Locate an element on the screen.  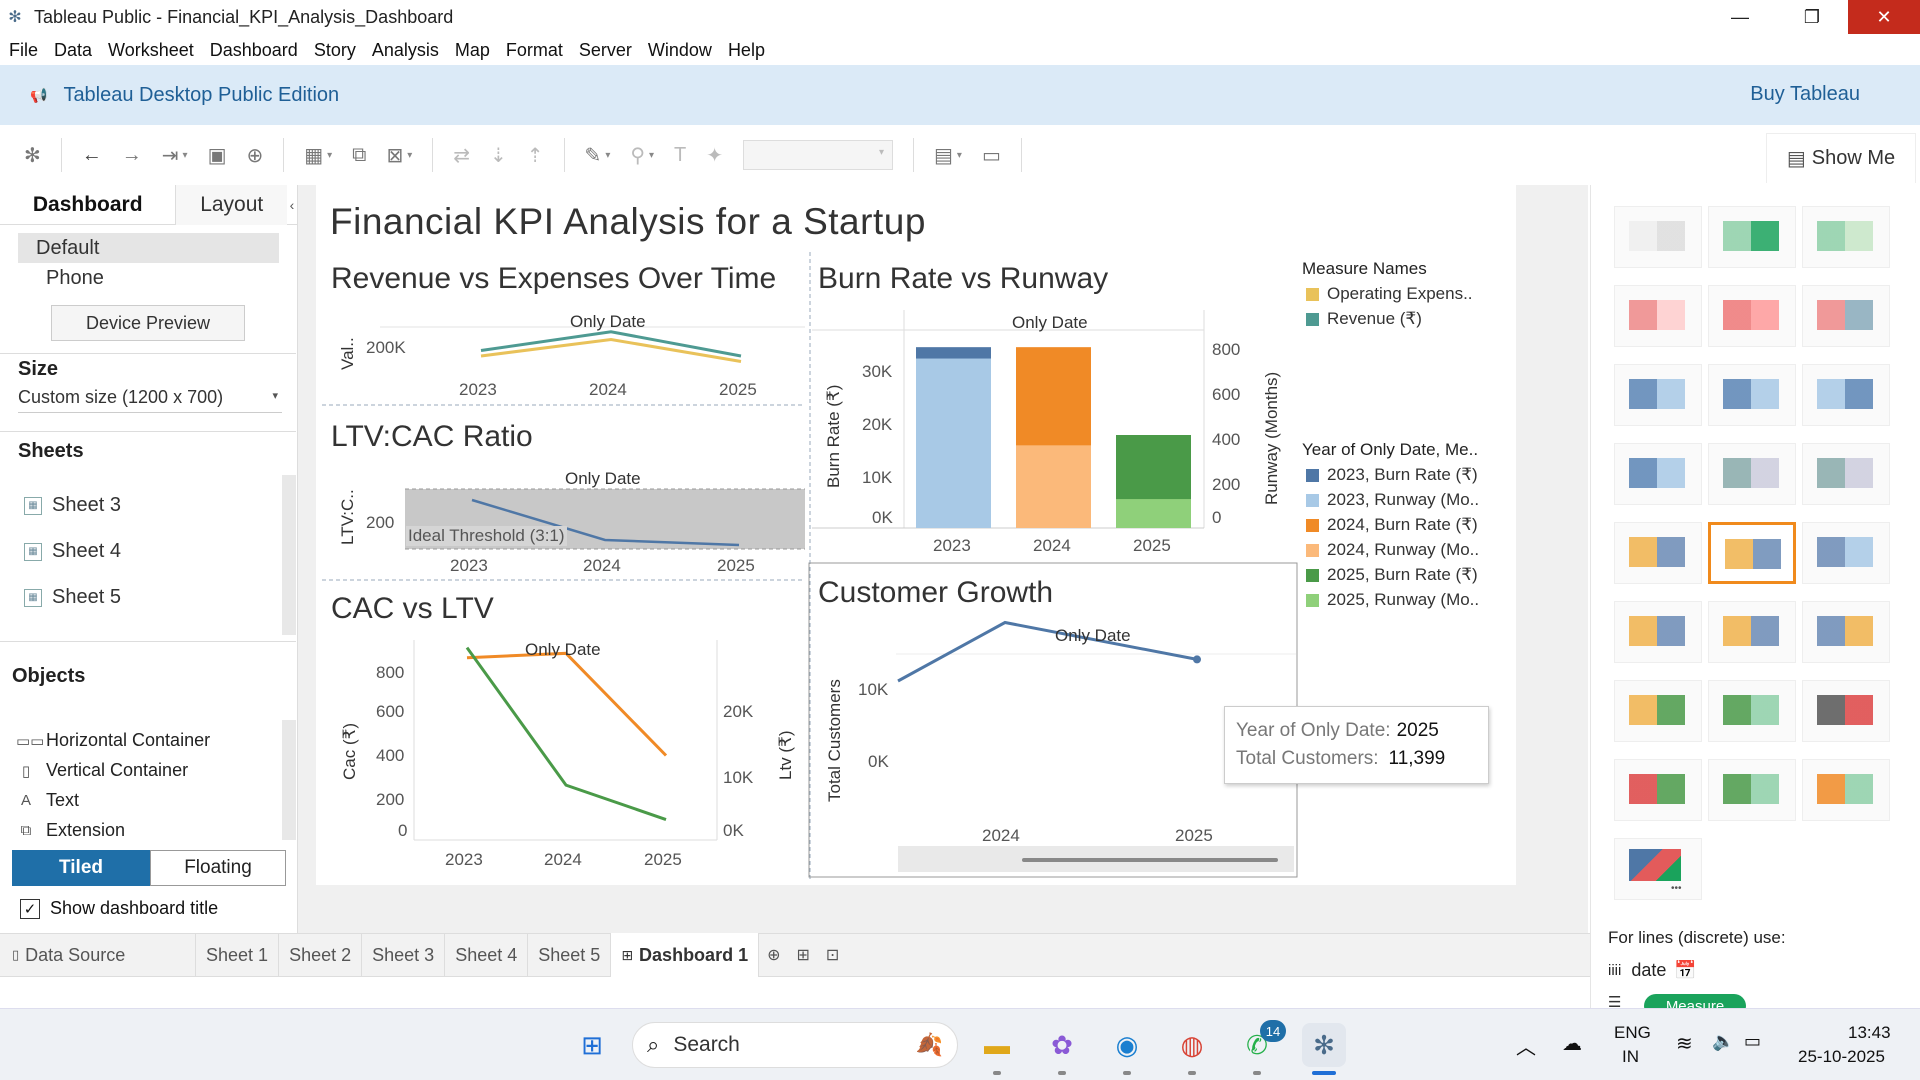
tab-sheet-5: Sheet 5 is located at coordinates (570, 955).